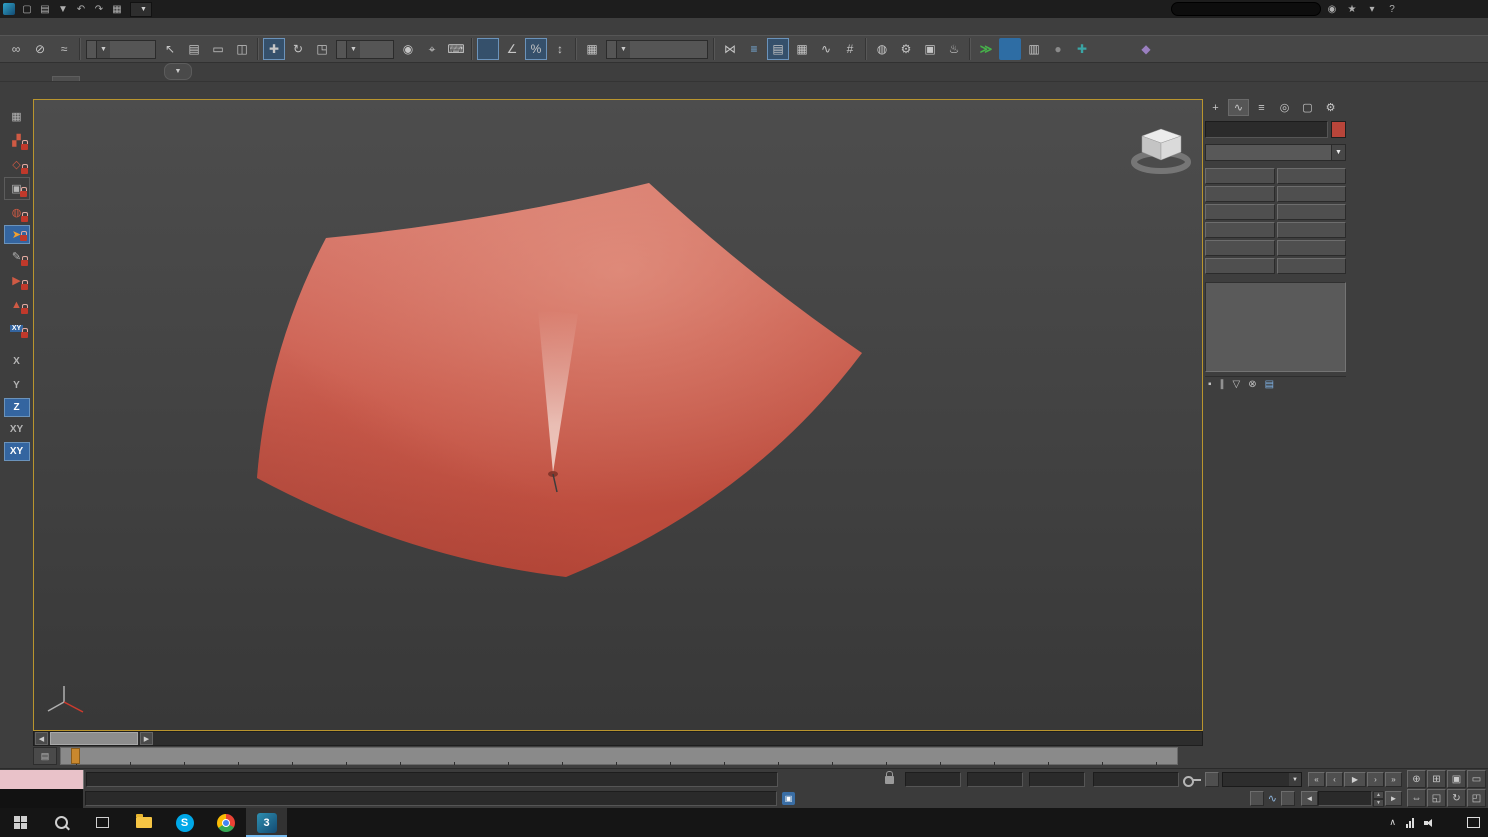  Describe the element at coordinates (223, 26) in the screenshot. I see `menu-item-phoenixfd` at that location.